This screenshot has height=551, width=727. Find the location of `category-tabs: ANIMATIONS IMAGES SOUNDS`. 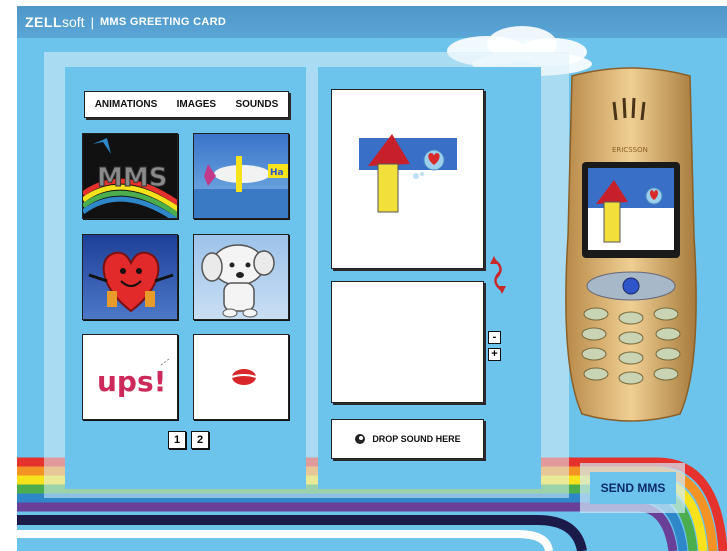

category-tabs: ANIMATIONS IMAGES SOUNDS is located at coordinates (186, 104).